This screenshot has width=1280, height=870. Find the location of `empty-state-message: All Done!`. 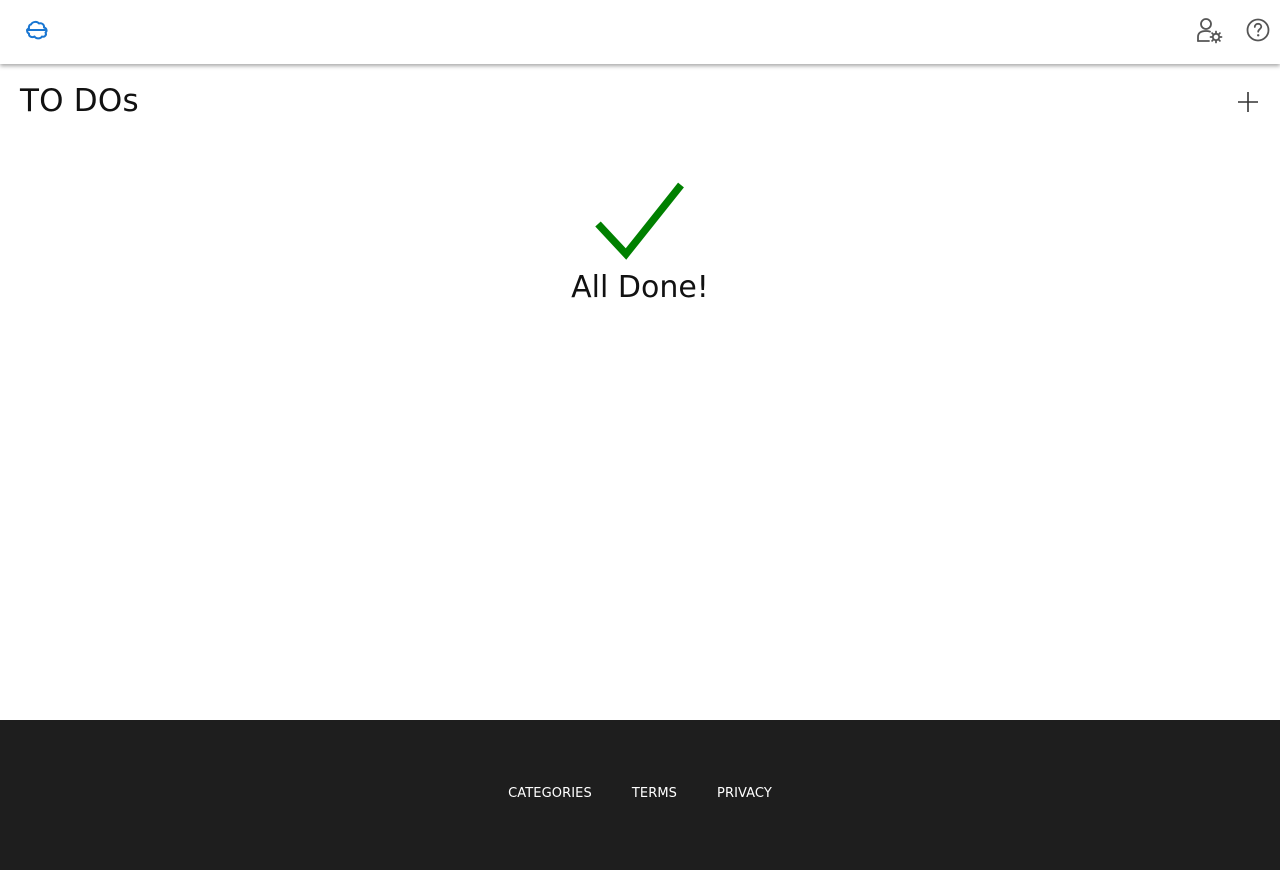

empty-state-message: All Done! is located at coordinates (640, 287).